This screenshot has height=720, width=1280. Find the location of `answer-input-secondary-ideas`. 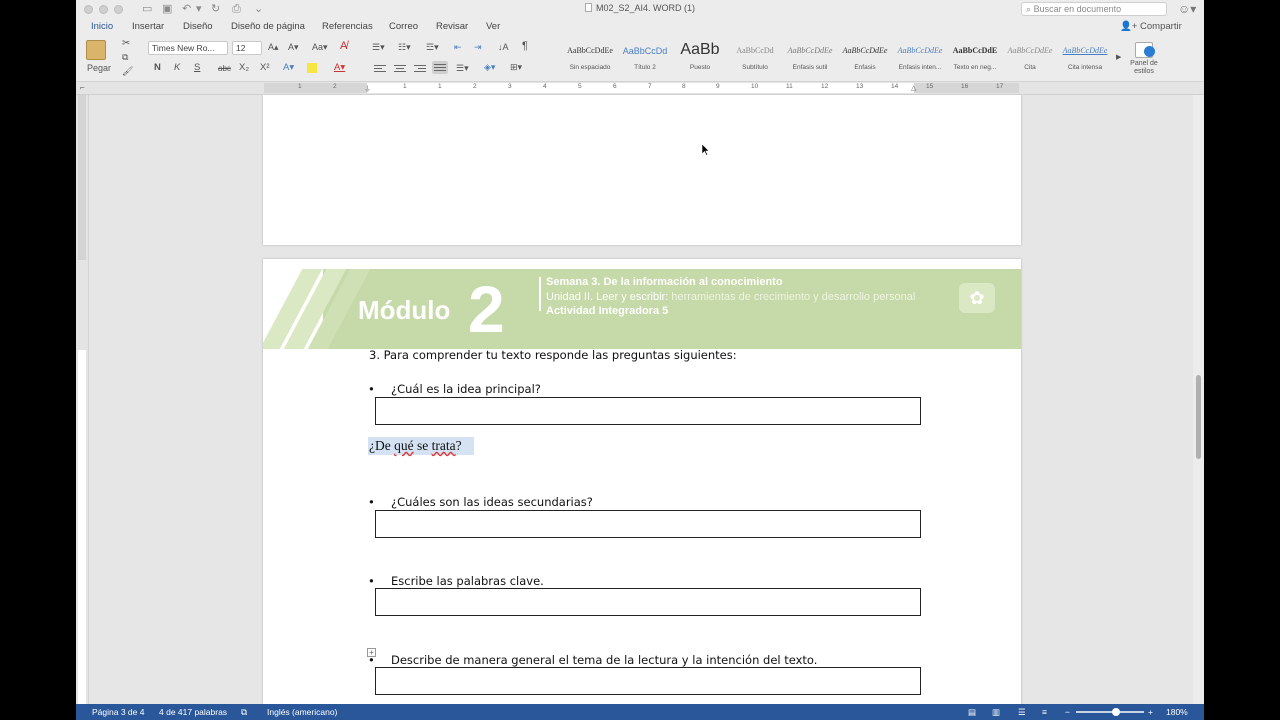

answer-input-secondary-ideas is located at coordinates (648, 524).